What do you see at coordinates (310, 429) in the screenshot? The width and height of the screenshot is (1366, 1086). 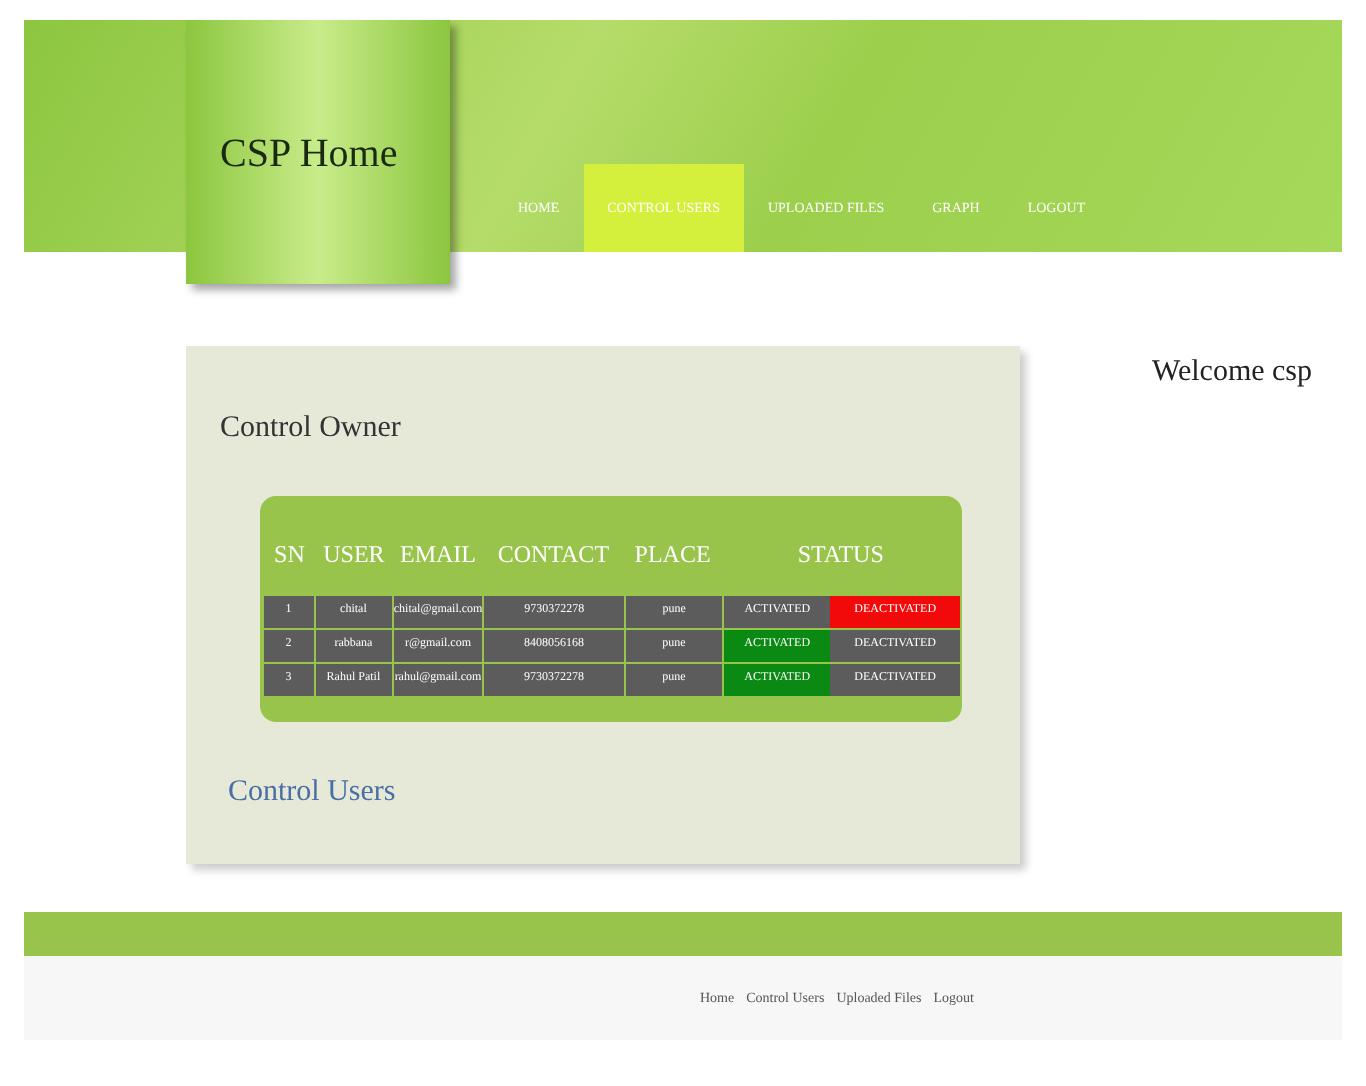 I see `panel-title: Control Owner` at bounding box center [310, 429].